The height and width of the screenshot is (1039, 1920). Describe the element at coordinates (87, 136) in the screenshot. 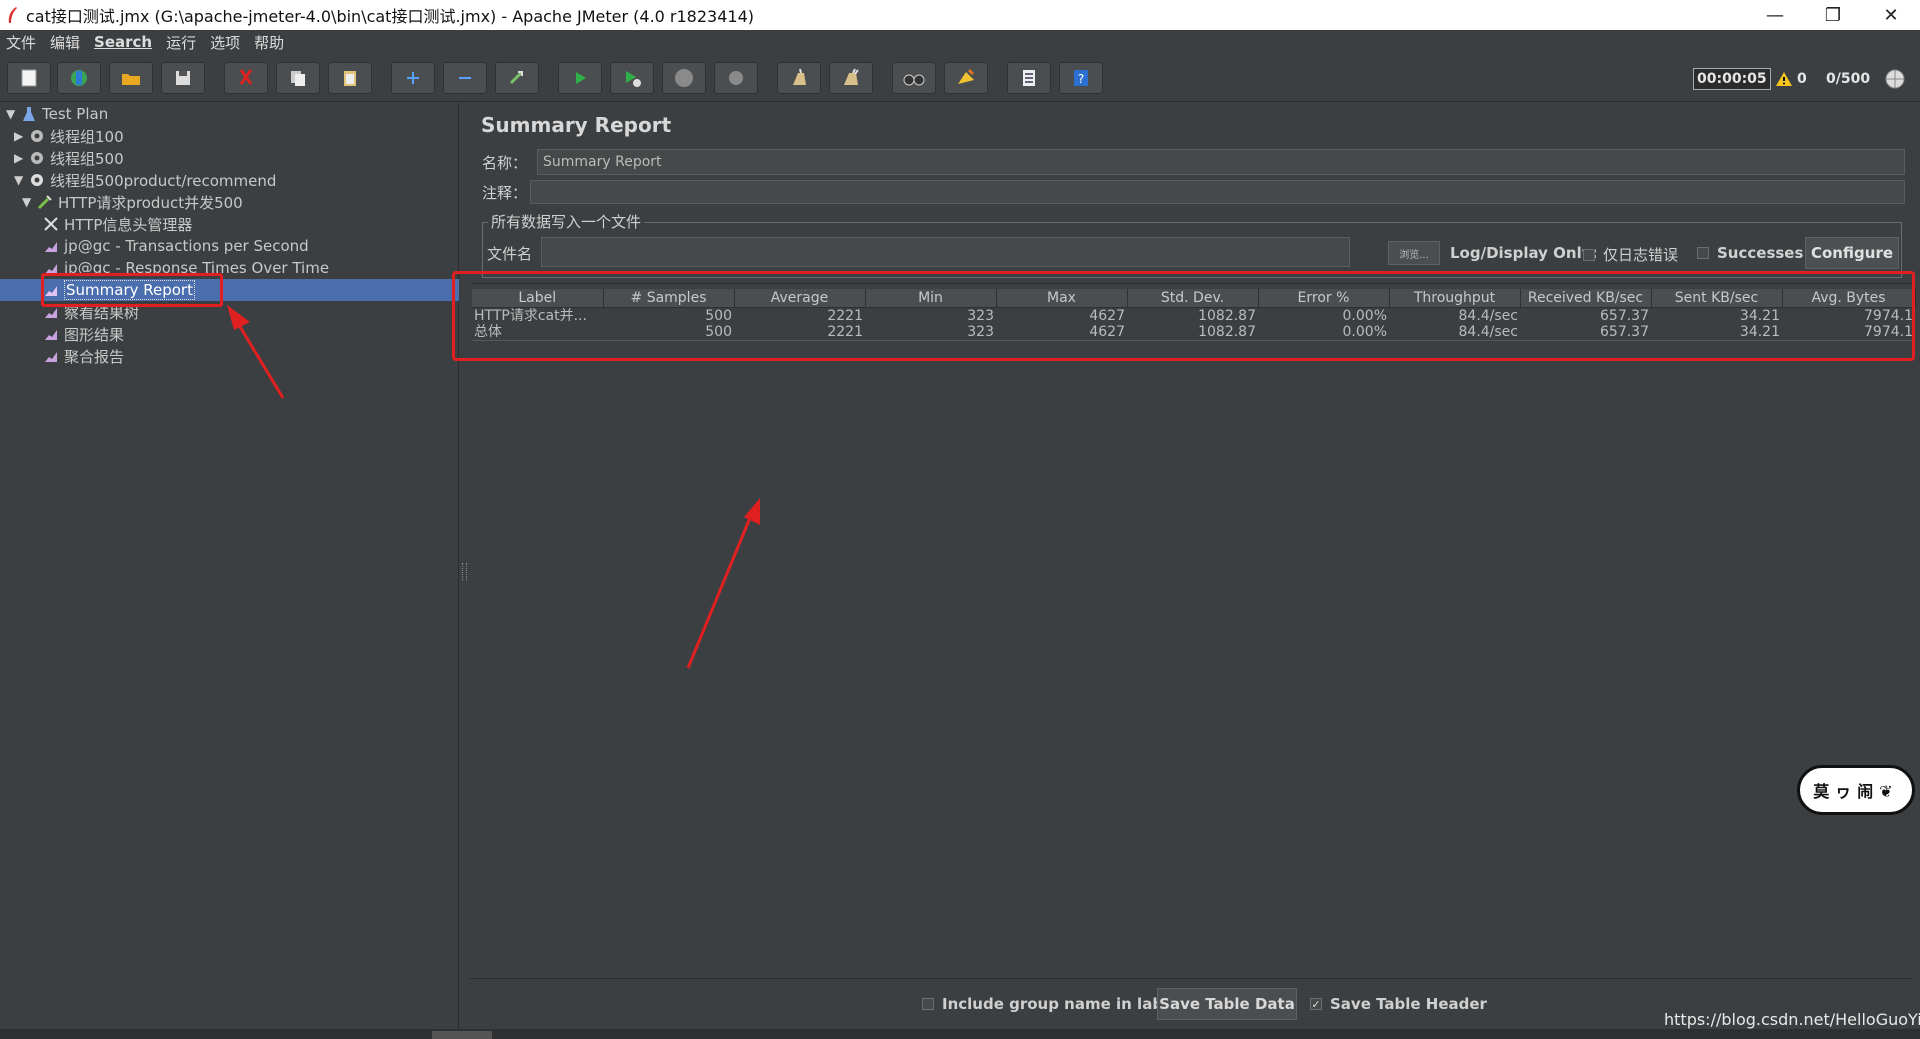

I see `tree-item-label: 线程组100` at that location.